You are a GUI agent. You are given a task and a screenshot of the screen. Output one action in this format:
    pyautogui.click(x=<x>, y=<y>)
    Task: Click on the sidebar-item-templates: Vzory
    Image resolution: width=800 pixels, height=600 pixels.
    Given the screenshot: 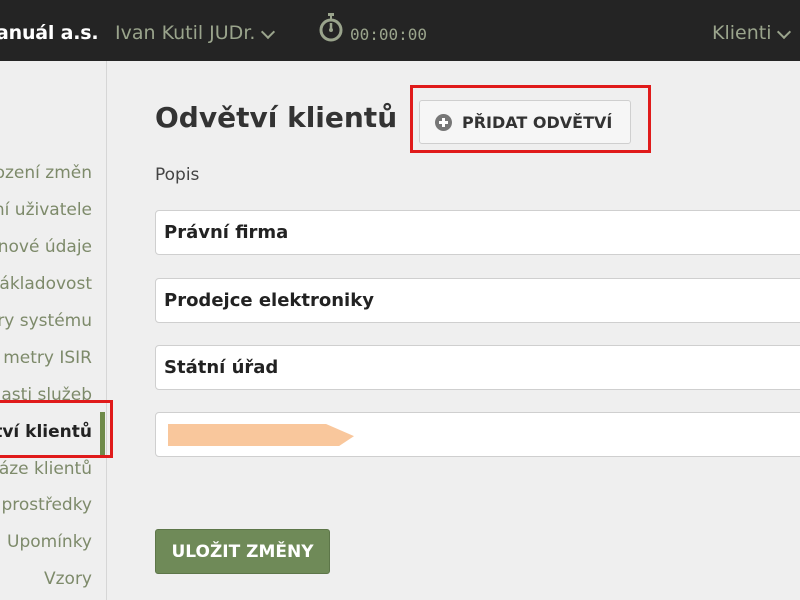 What is the action you would take?
    pyautogui.click(x=46, y=579)
    